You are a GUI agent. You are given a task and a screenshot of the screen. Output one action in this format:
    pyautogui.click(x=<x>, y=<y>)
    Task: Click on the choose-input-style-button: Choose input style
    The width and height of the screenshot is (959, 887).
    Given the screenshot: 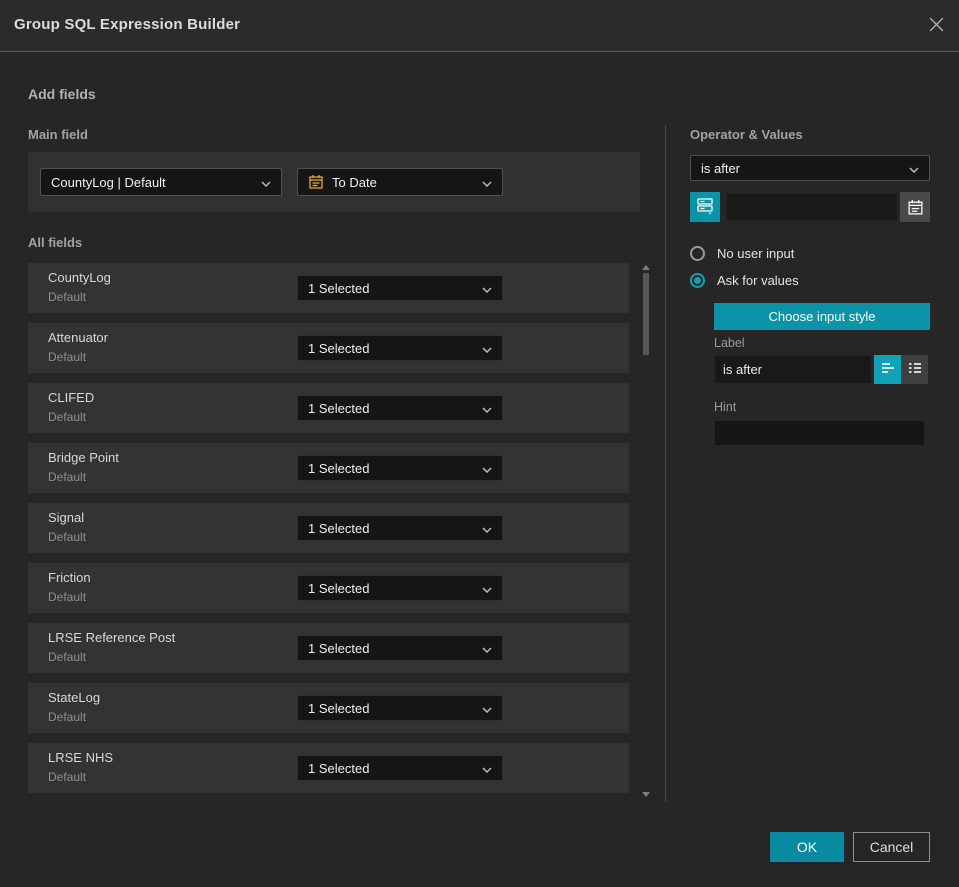 What is the action you would take?
    pyautogui.click(x=822, y=316)
    